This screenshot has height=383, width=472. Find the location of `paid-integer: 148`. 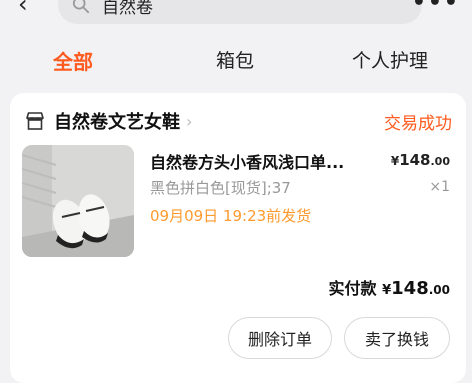

paid-integer: 148 is located at coordinates (410, 288).